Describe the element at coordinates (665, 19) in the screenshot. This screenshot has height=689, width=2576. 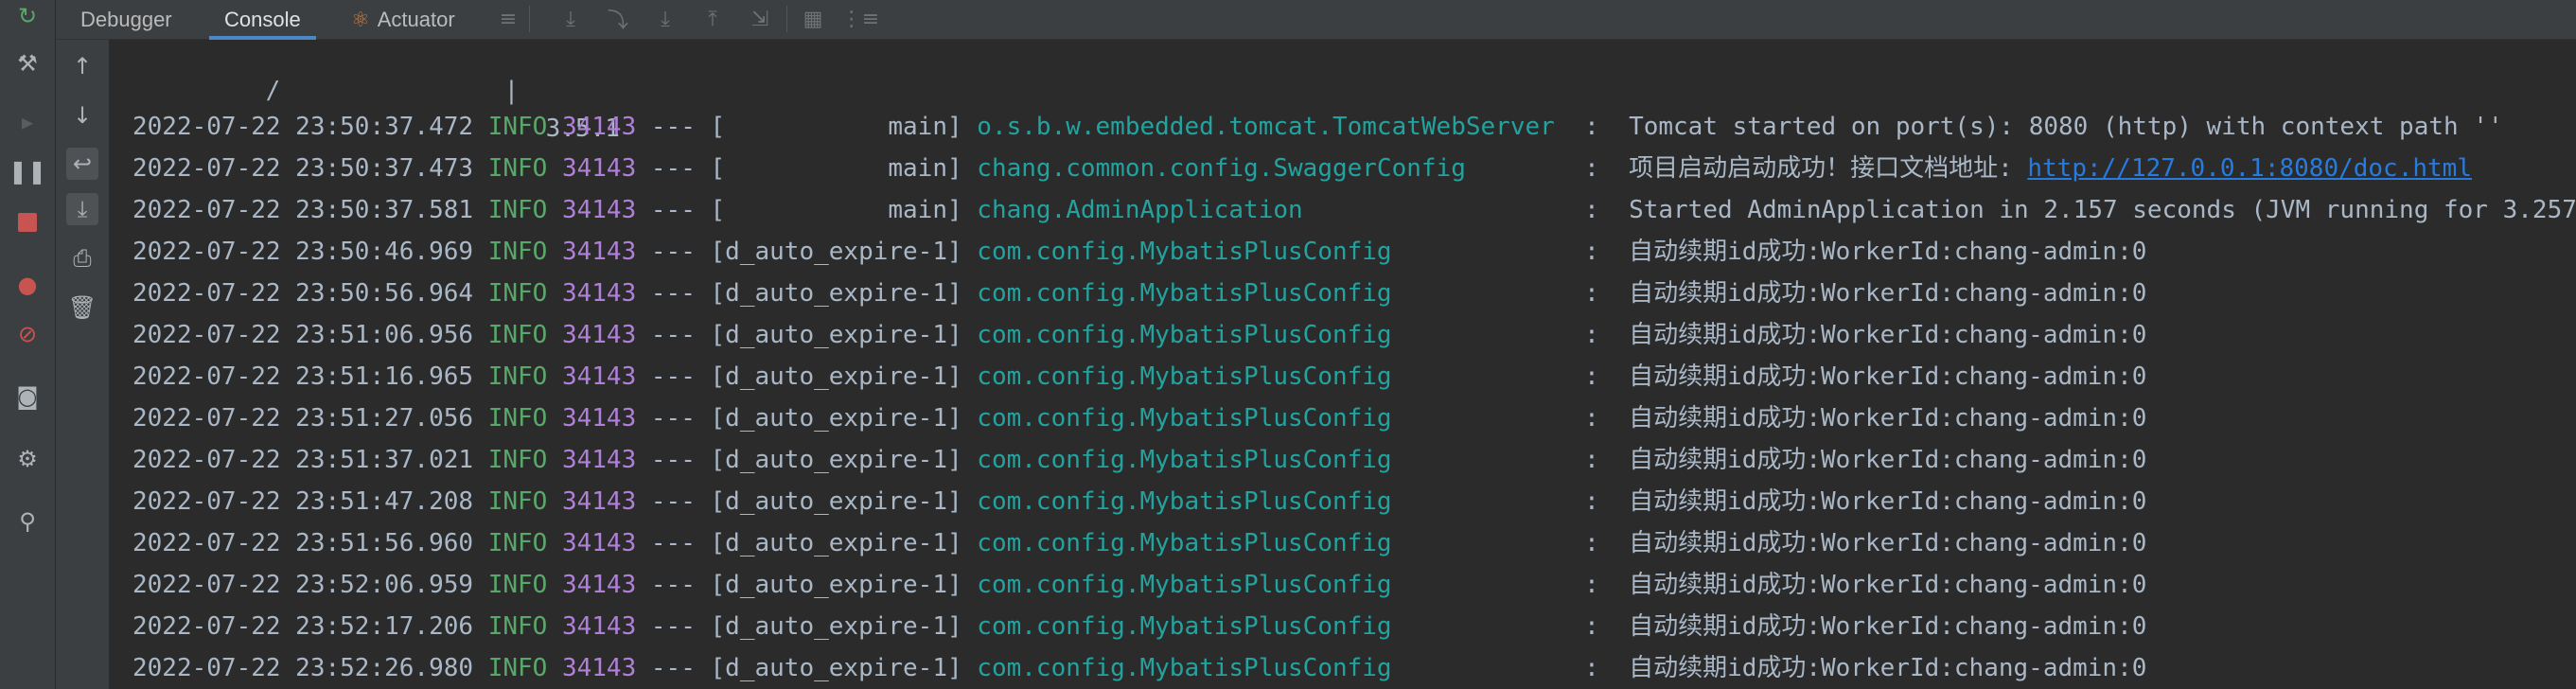
I see `step-into-icon: ⤓` at that location.